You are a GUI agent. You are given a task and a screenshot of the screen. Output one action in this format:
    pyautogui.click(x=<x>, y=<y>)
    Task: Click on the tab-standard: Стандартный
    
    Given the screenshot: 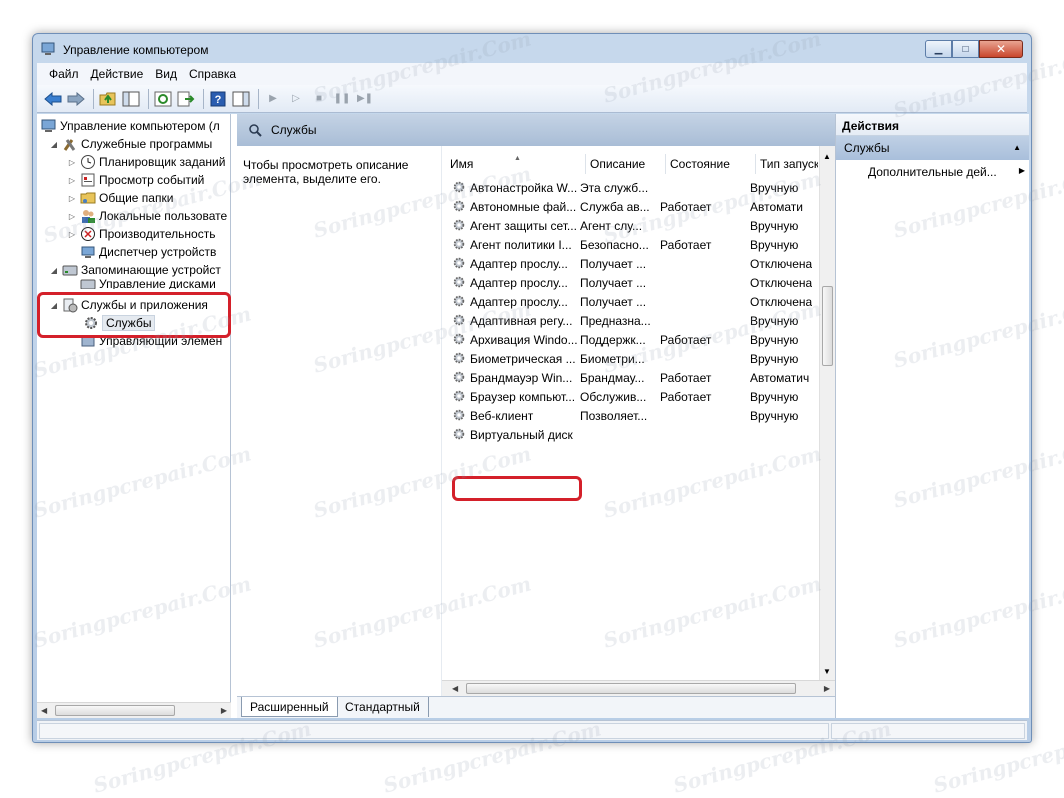 What is the action you would take?
    pyautogui.click(x=383, y=707)
    